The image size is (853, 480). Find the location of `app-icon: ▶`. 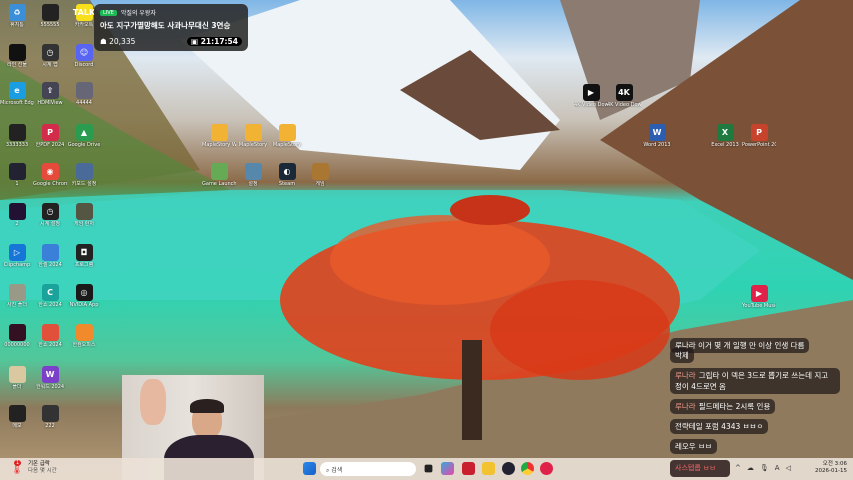

app-icon: ▶ is located at coordinates (759, 293).